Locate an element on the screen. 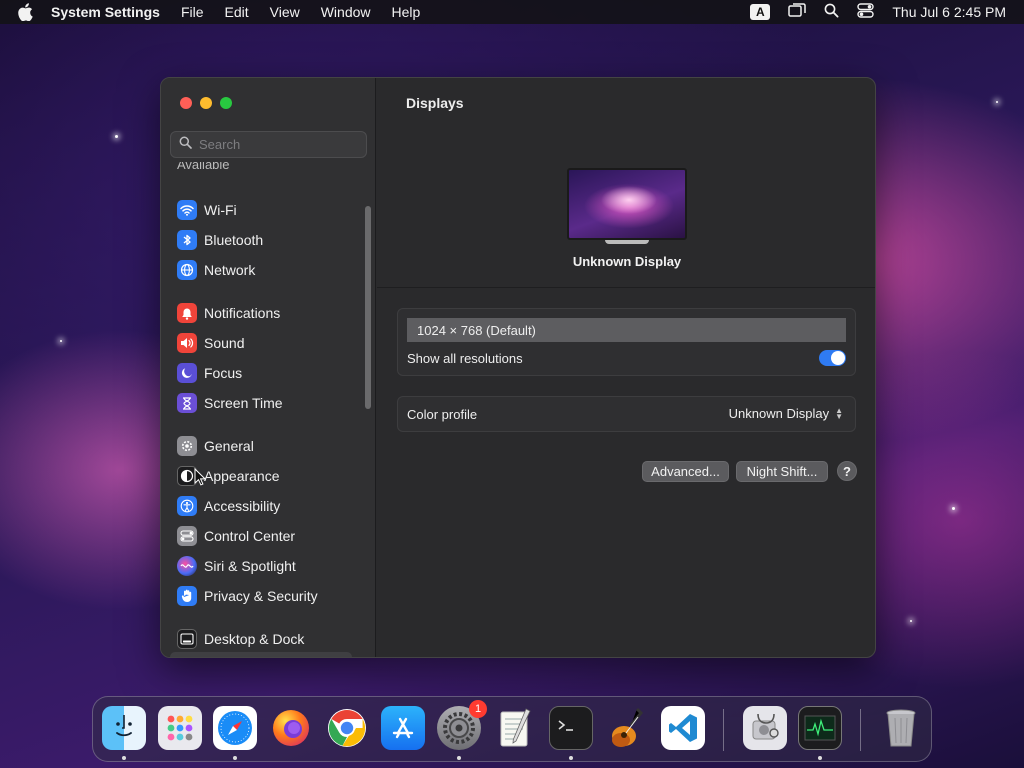 The image size is (1024, 768). color-profile-select: Unknown Display ▲ ▼ is located at coordinates (786, 413).